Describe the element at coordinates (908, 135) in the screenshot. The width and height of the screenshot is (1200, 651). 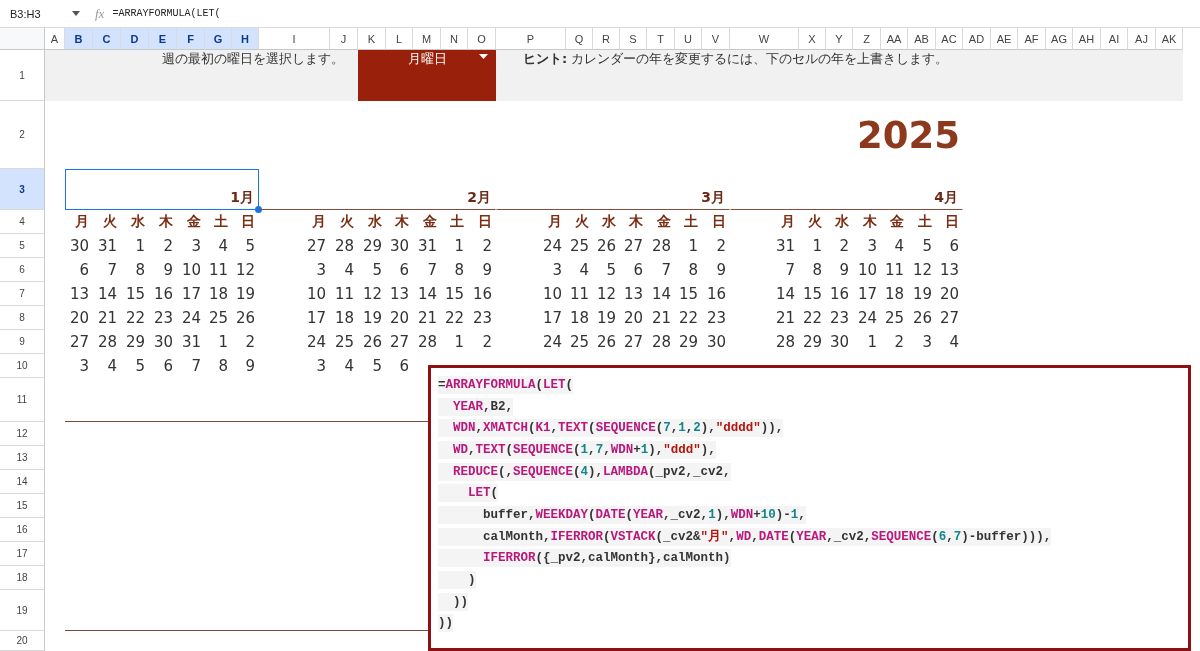
I see `year-label: 2025` at that location.